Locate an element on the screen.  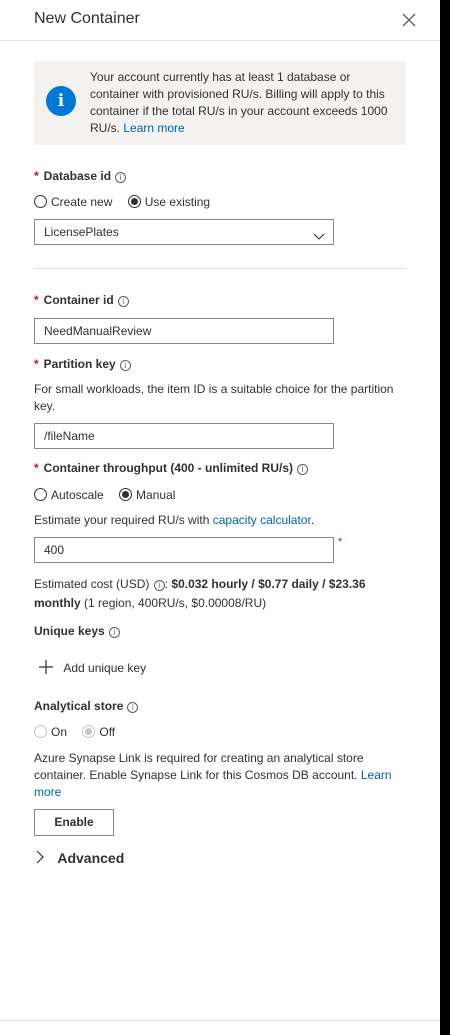
radio-on-label: On is located at coordinates (59, 732).